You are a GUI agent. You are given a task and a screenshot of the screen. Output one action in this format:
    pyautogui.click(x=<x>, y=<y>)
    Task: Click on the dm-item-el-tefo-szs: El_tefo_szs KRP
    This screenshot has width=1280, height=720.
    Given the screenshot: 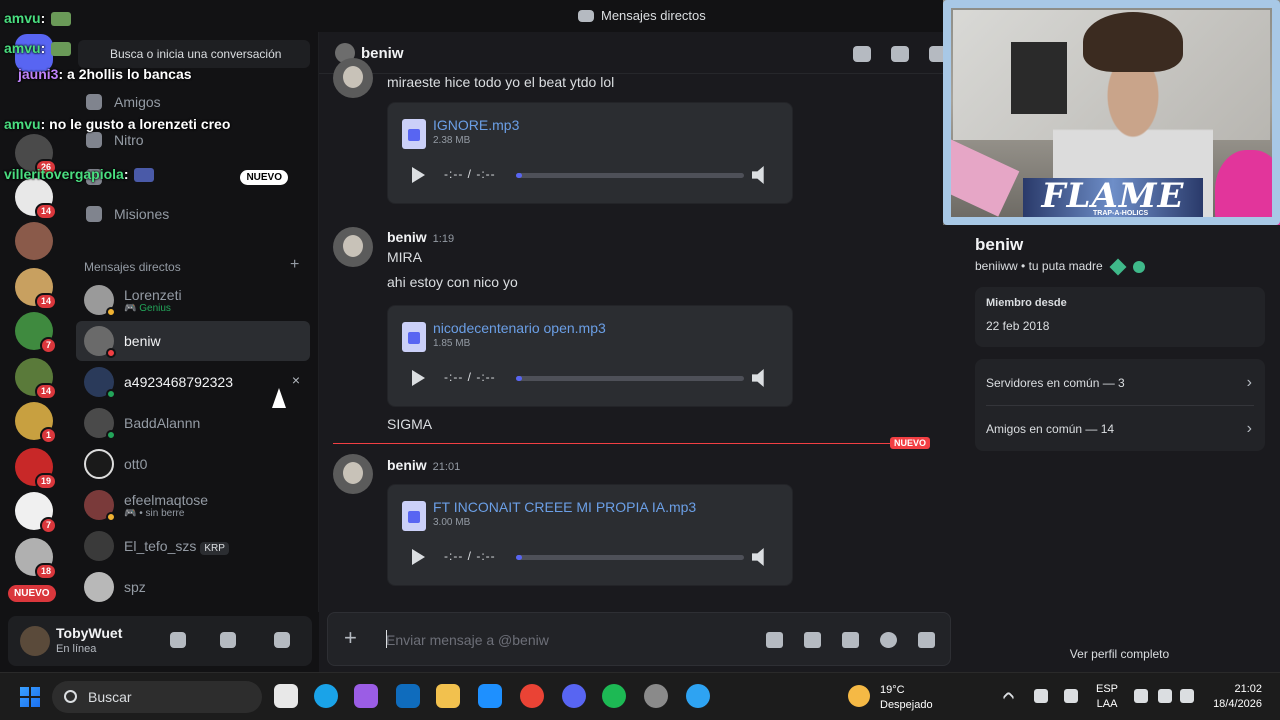 What is the action you would take?
    pyautogui.click(x=193, y=546)
    